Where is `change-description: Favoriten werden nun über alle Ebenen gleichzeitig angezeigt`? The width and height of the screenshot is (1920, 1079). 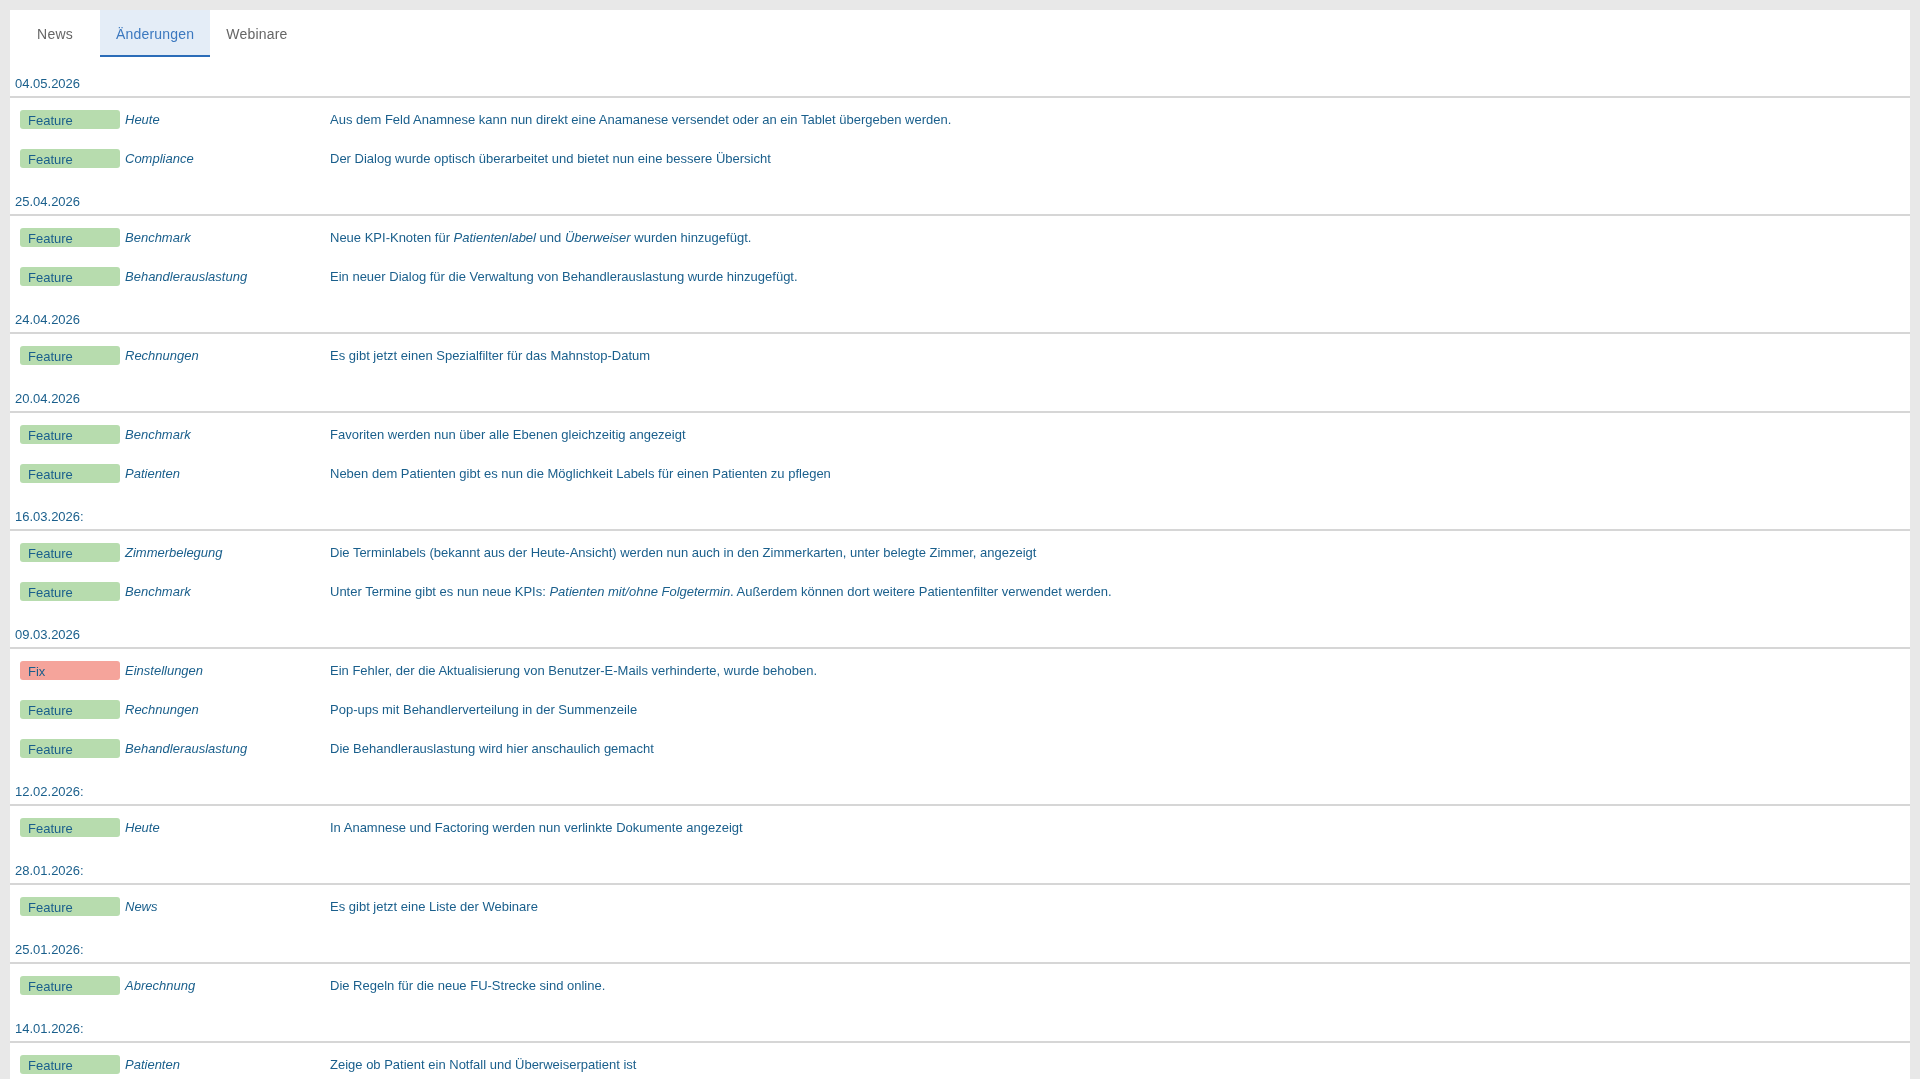
change-description: Favoriten werden nun über alle Ebenen gleichzeitig angezeigt is located at coordinates (508, 434).